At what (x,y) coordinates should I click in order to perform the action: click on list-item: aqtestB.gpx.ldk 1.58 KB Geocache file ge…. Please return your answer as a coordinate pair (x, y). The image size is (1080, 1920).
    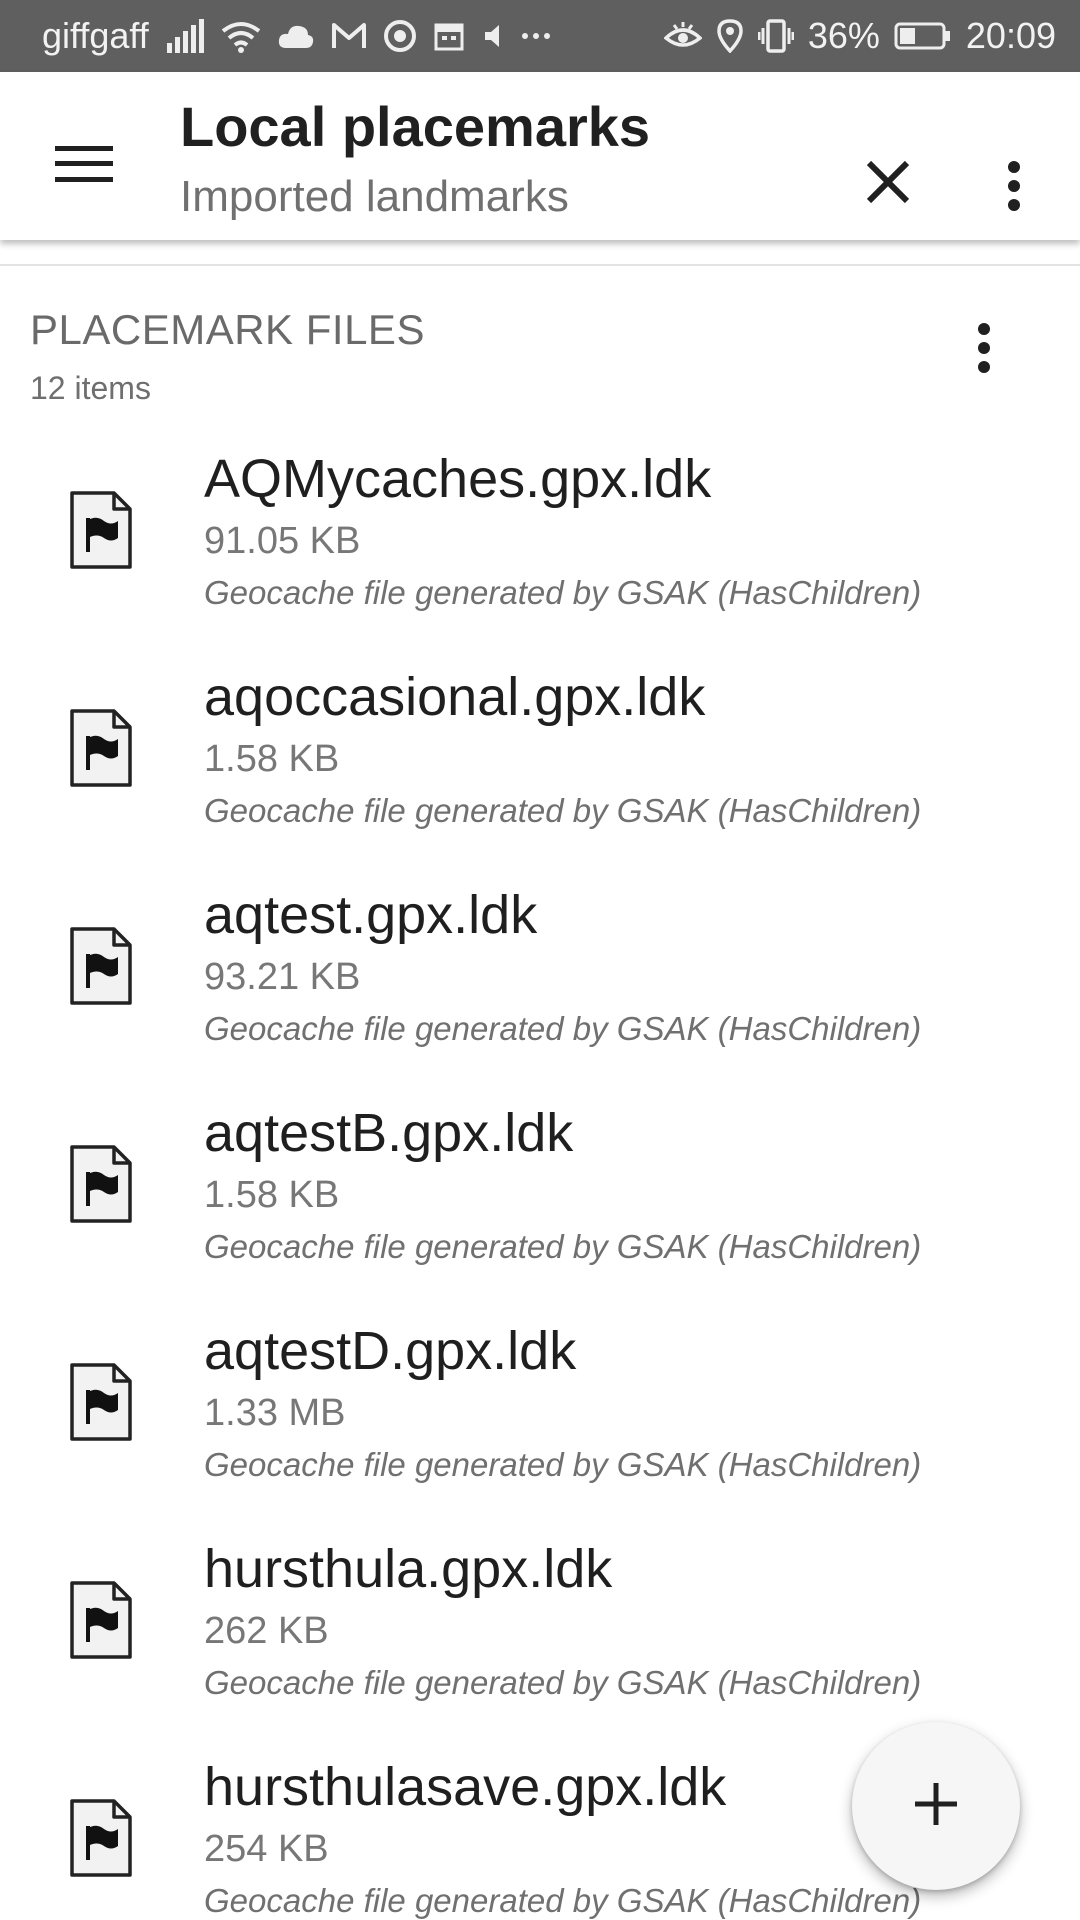
    Looking at the image, I should click on (540, 1201).